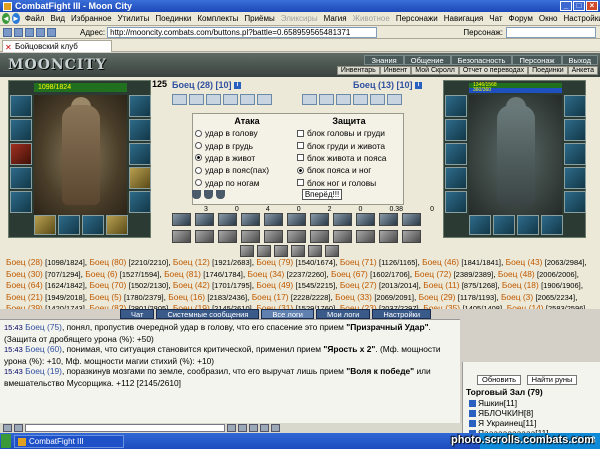  What do you see at coordinates (521, 18) in the screenshot?
I see `menu-forum: Форум` at bounding box center [521, 18].